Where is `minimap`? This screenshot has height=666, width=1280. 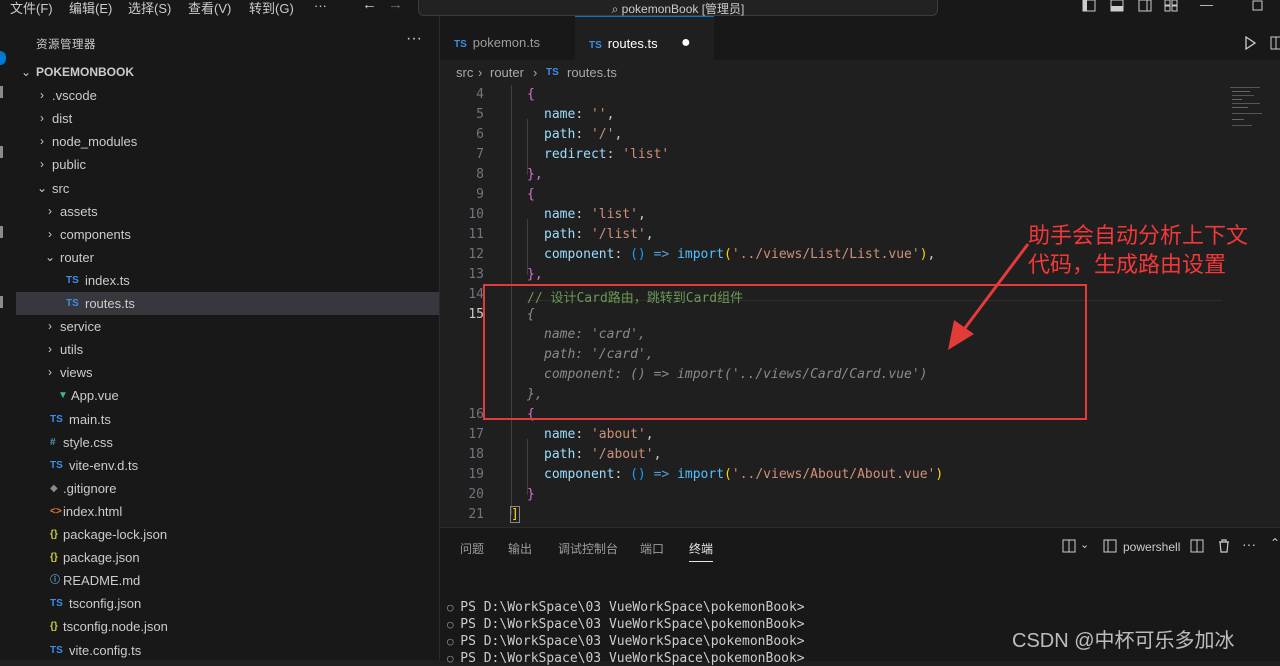
minimap is located at coordinates (1255, 110).